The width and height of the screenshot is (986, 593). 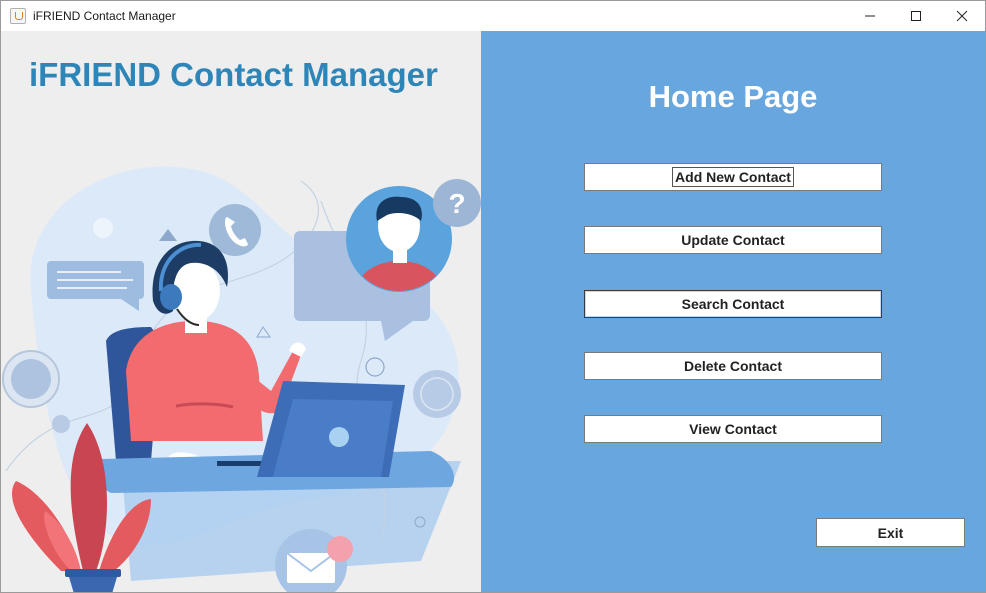 I want to click on close-button, so click(x=962, y=16).